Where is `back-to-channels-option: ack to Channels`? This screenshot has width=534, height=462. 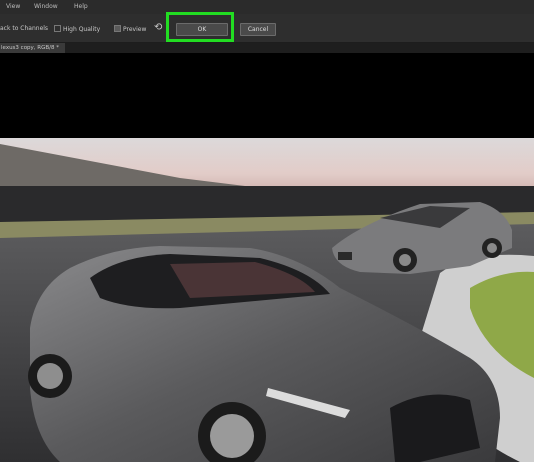
back-to-channels-option: ack to Channels is located at coordinates (24, 28).